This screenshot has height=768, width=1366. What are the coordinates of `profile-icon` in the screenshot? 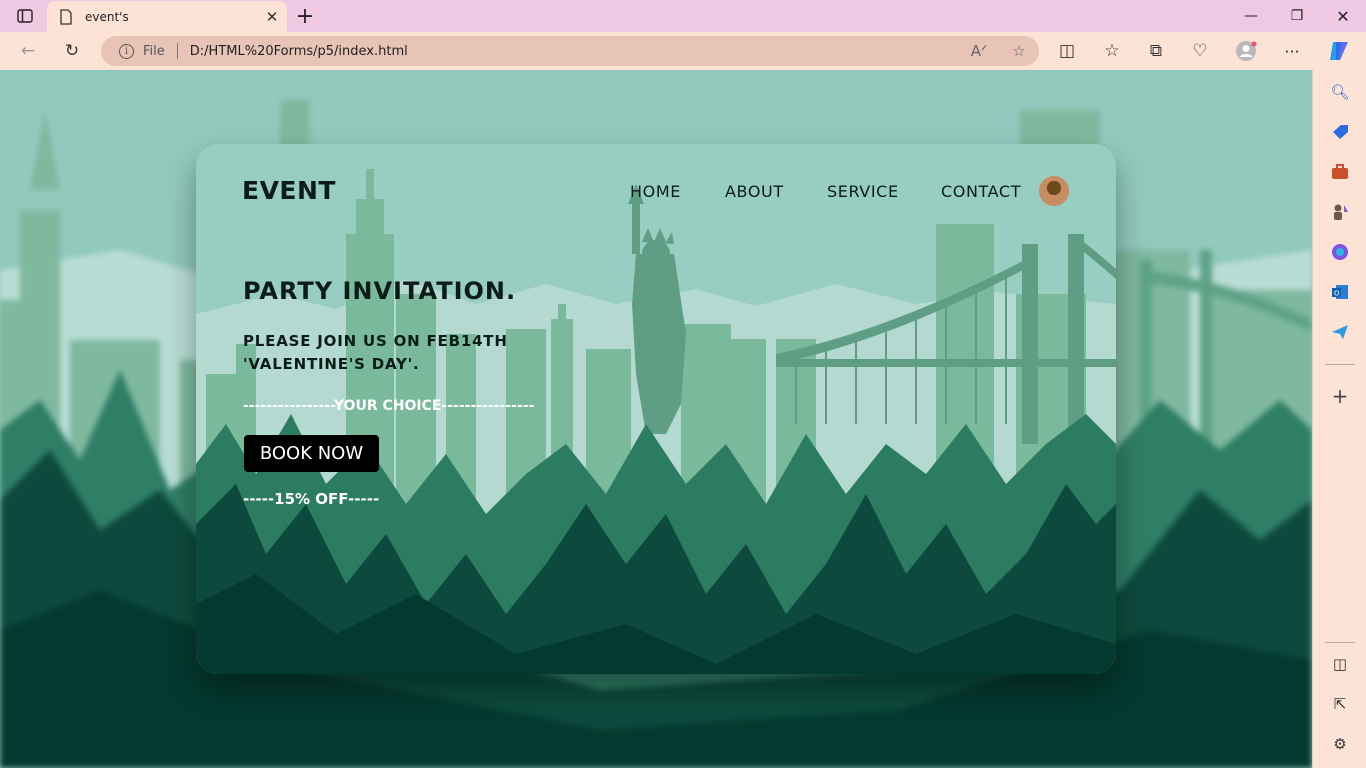 It's located at (1246, 51).